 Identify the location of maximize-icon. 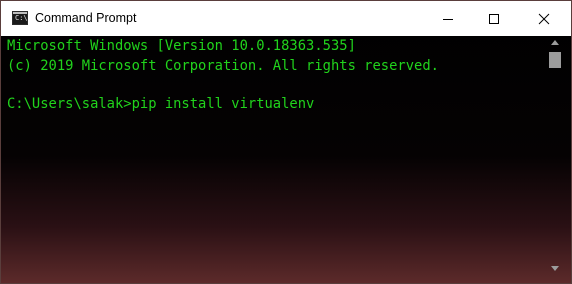
(494, 18).